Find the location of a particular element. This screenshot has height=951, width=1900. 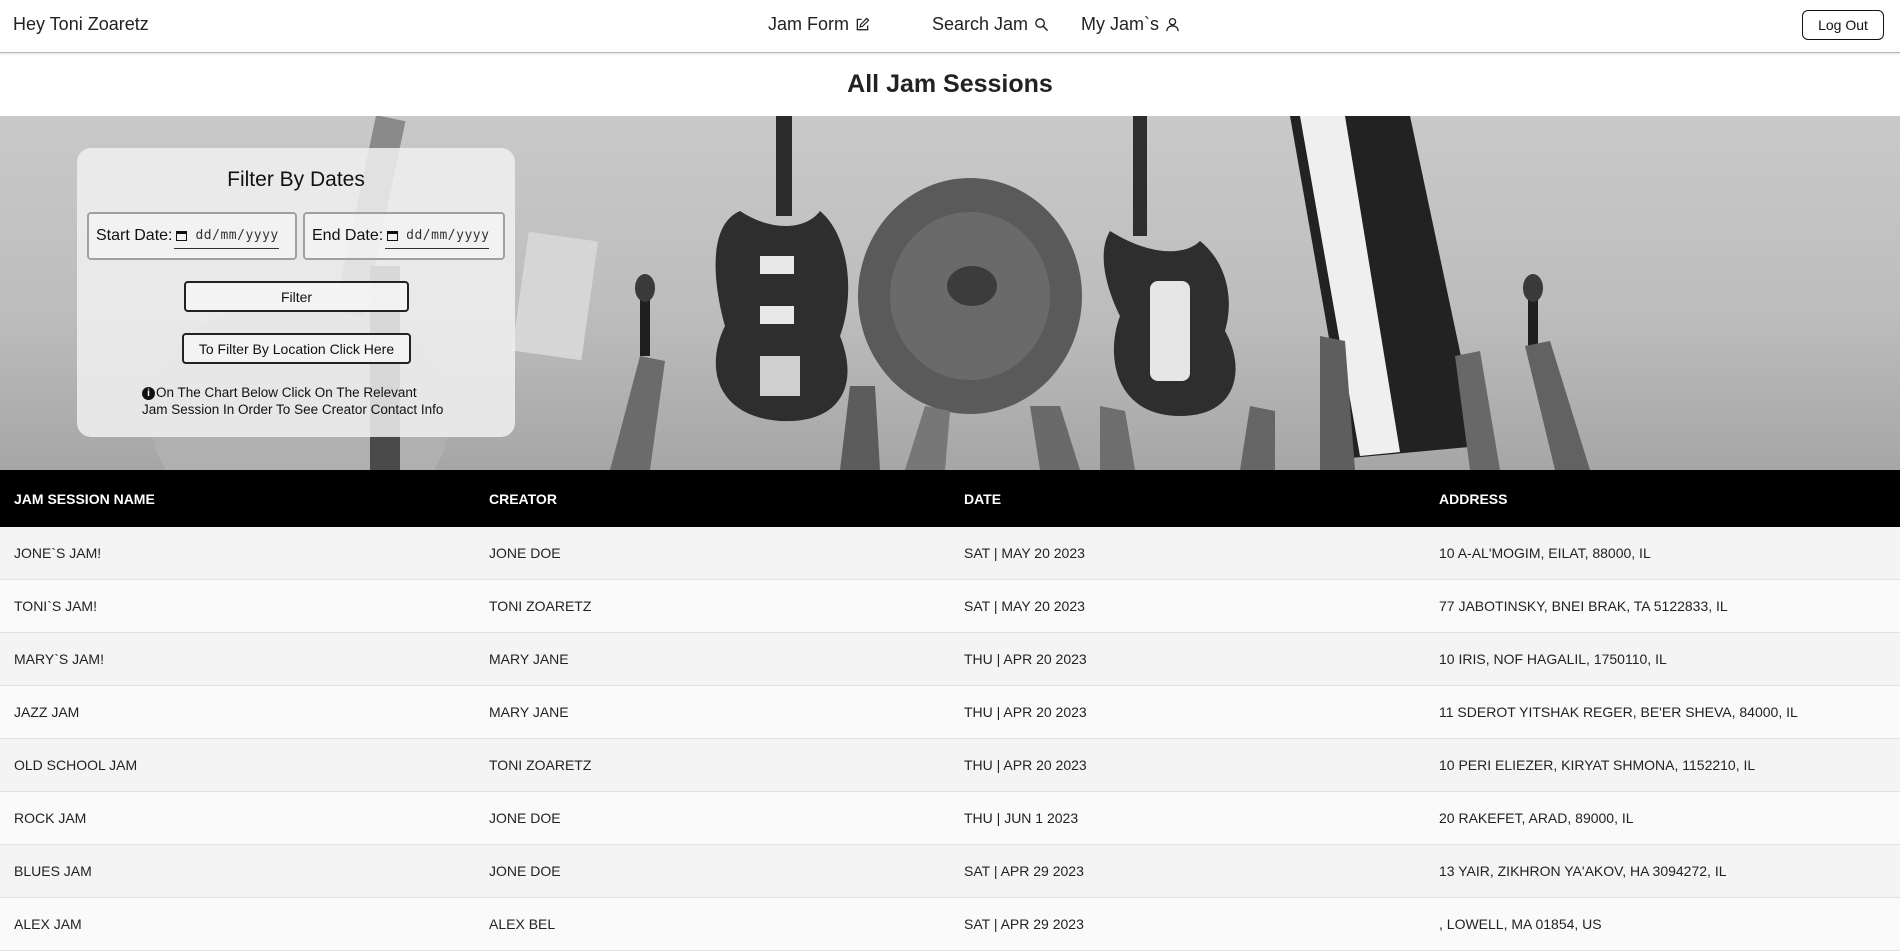

nav-search-jam-link: Search Jam is located at coordinates (990, 24).